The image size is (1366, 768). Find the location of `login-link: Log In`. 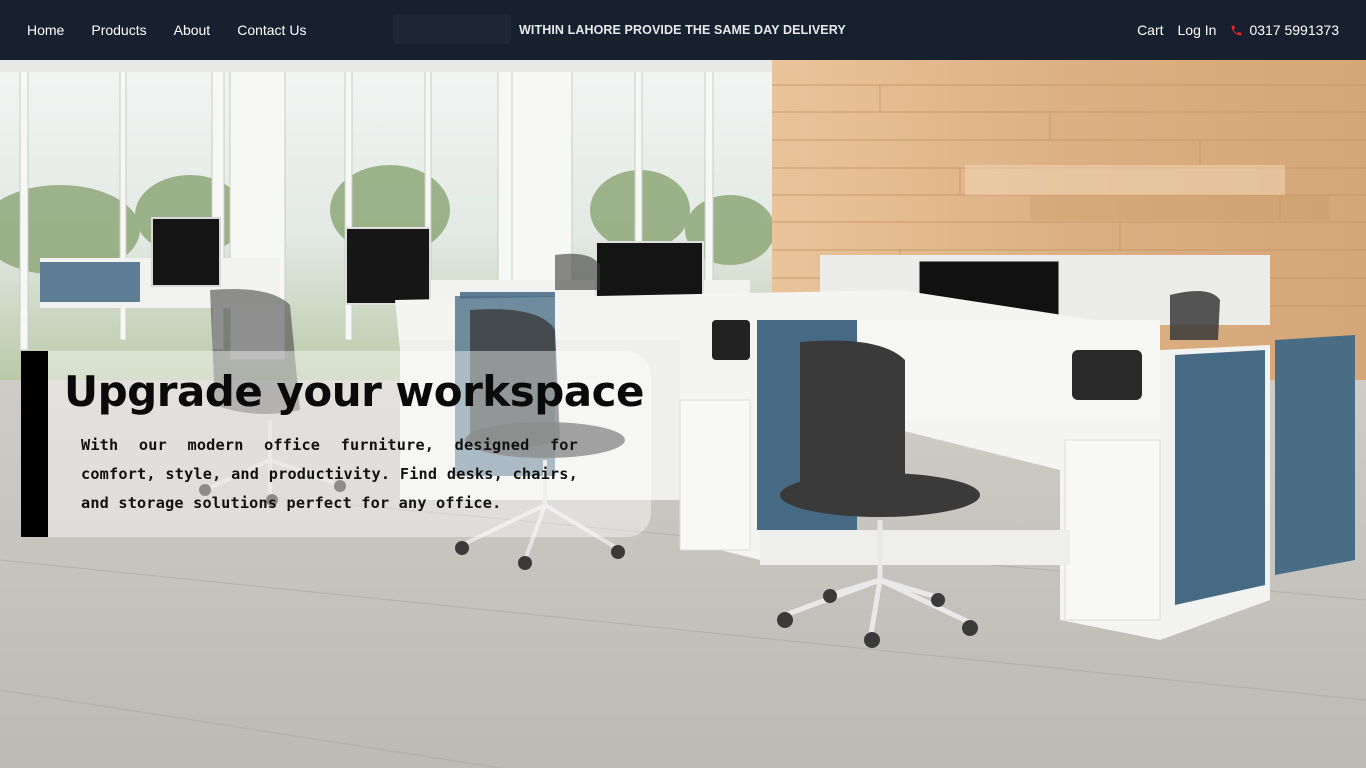

login-link: Log In is located at coordinates (1197, 30).